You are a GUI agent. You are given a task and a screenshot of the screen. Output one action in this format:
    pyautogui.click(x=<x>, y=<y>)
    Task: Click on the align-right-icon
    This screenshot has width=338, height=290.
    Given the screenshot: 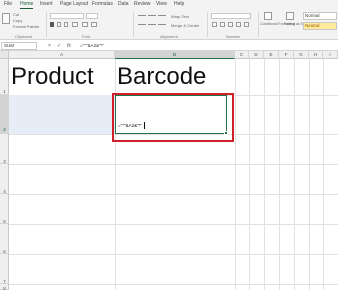 What is the action you would take?
    pyautogui.click(x=162, y=24)
    